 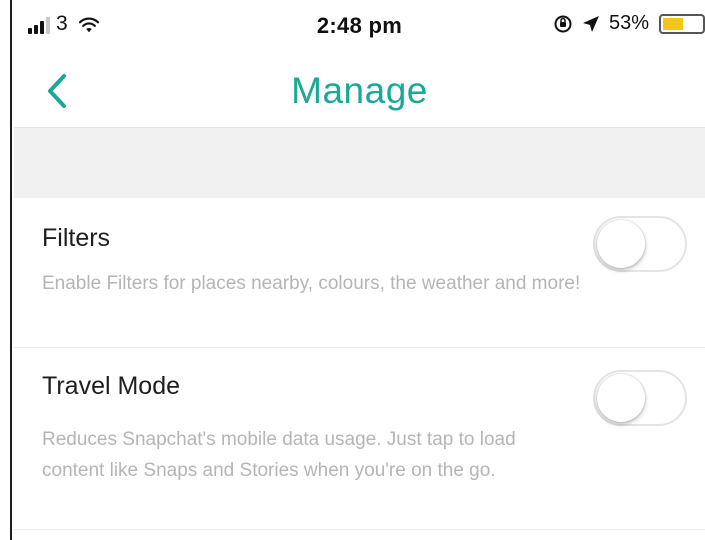 I want to click on setting-title: Travel Mode, so click(x=111, y=386).